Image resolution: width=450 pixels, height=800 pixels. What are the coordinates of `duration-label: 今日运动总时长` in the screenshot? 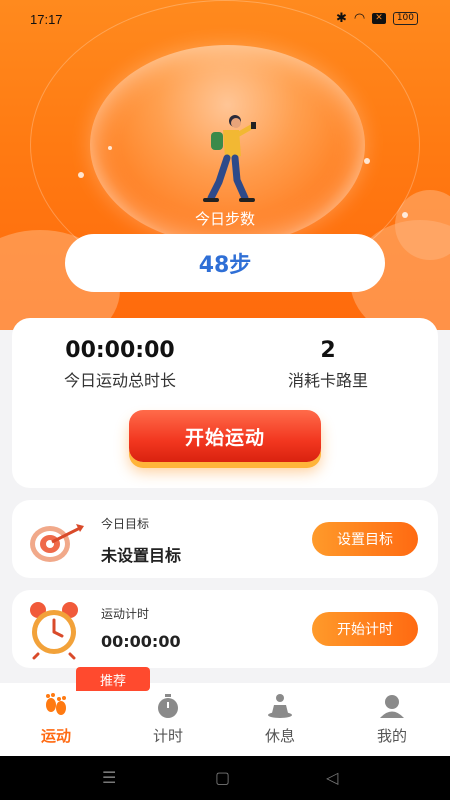 It's located at (119, 380).